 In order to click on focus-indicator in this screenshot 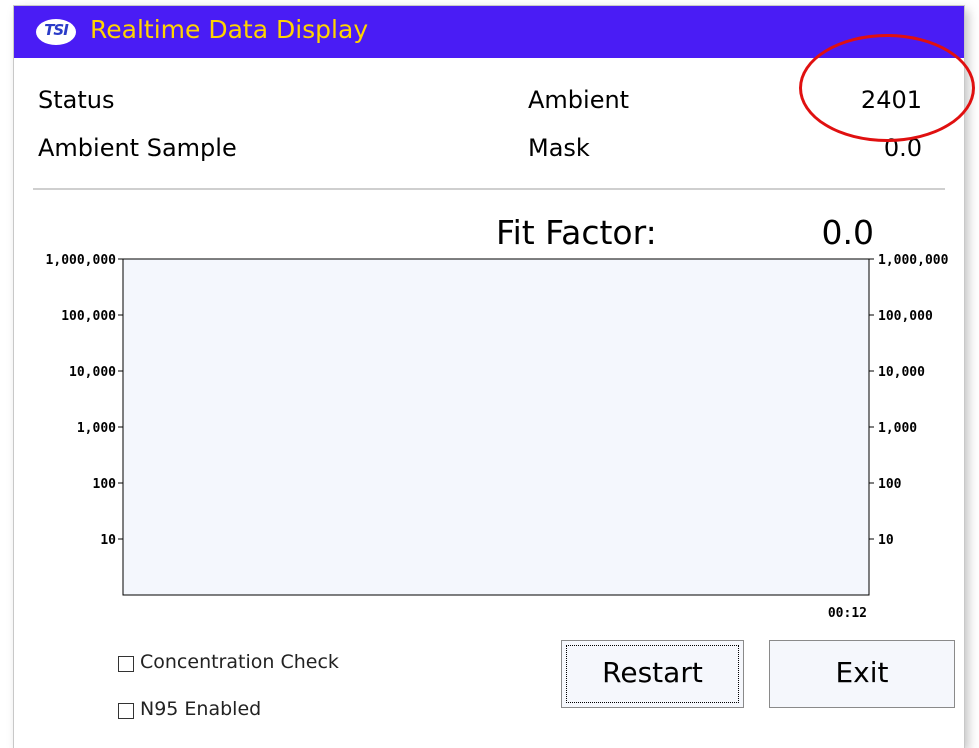, I will do `click(652, 674)`.